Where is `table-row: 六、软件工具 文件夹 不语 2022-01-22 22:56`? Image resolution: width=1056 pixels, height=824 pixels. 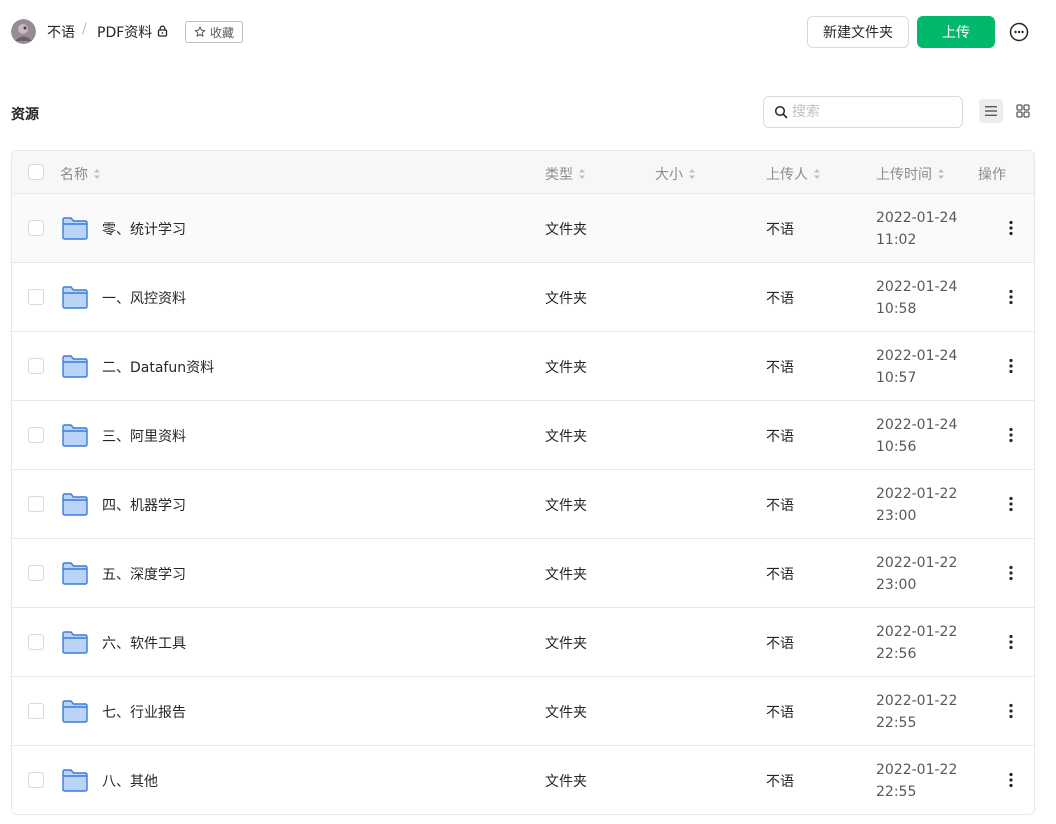 table-row: 六、软件工具 文件夹 不语 2022-01-22 22:56 is located at coordinates (523, 642).